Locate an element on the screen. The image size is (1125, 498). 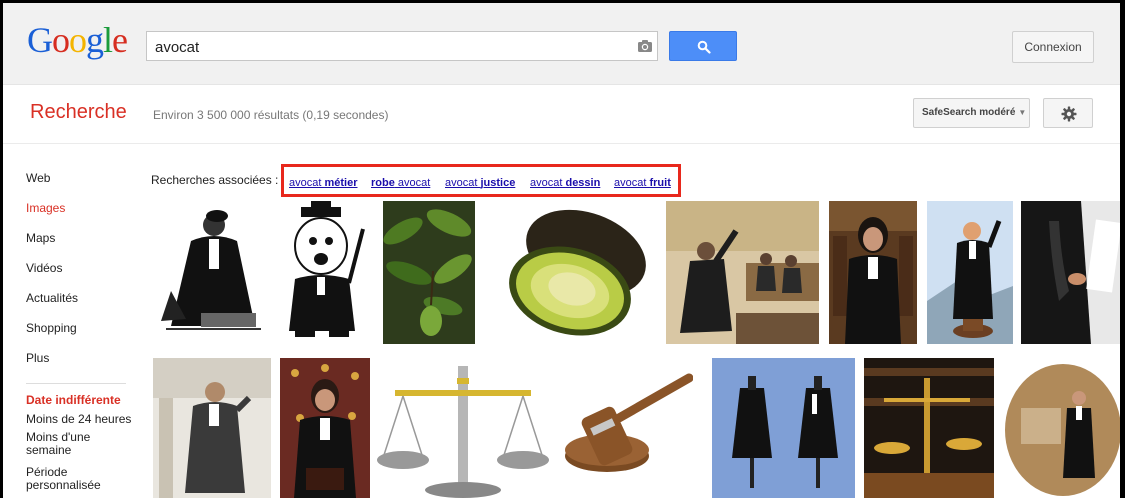
settings-button is located at coordinates (1068, 113).